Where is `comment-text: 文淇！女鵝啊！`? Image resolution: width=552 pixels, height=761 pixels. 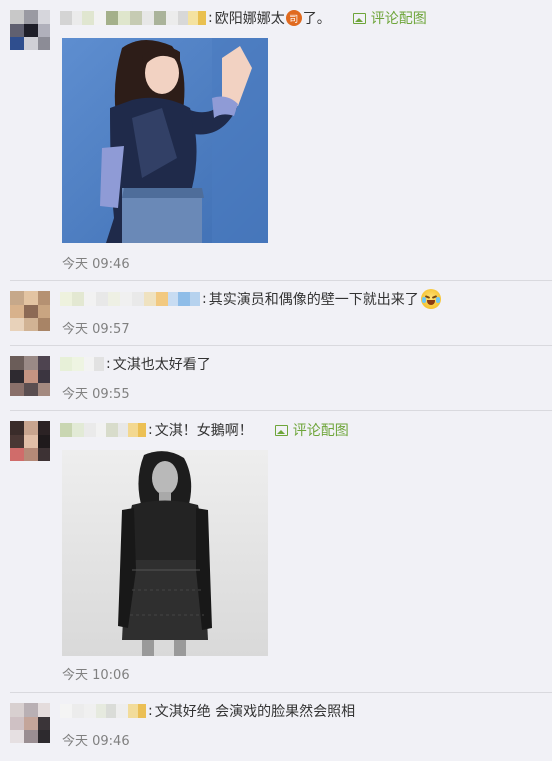
comment-text: 文淇！女鵝啊！ is located at coordinates (203, 431).